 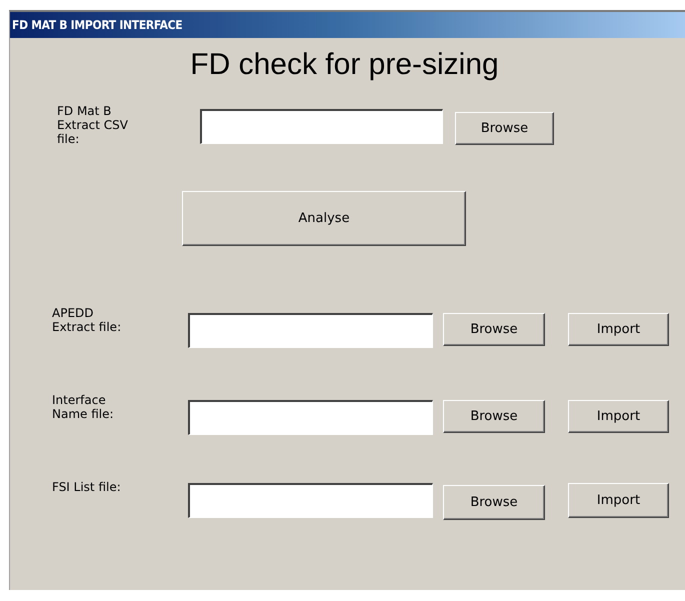 What do you see at coordinates (324, 218) in the screenshot?
I see `analyse-button: Analyse` at bounding box center [324, 218].